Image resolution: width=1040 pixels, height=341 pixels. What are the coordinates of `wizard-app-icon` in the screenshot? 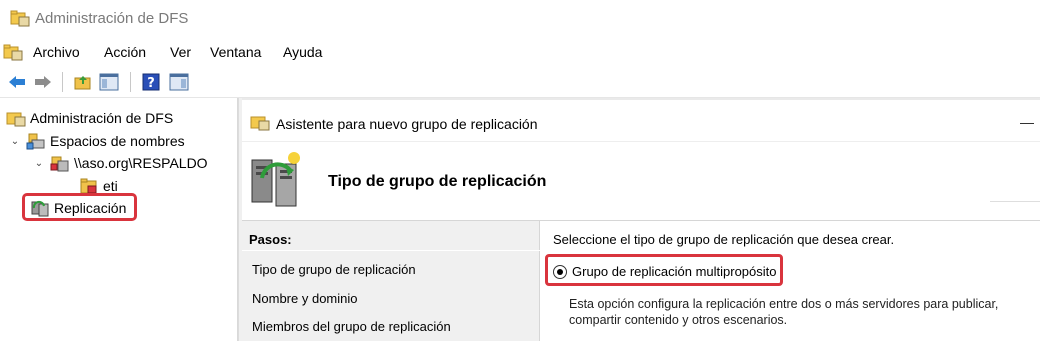 It's located at (260, 123).